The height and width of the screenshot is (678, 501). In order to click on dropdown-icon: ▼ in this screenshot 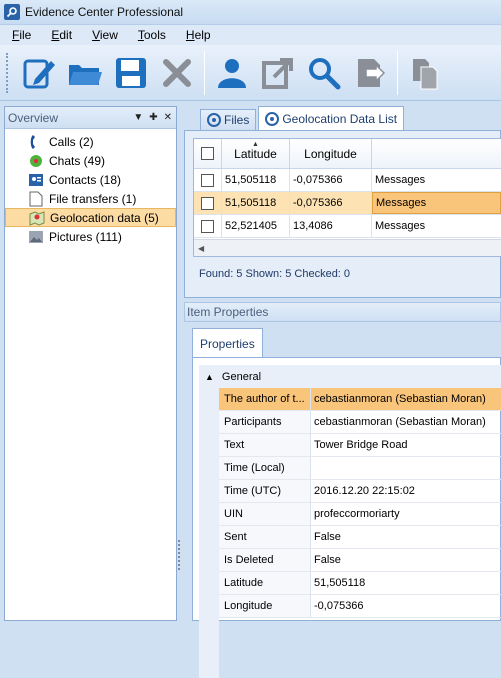, I will do `click(138, 117)`.